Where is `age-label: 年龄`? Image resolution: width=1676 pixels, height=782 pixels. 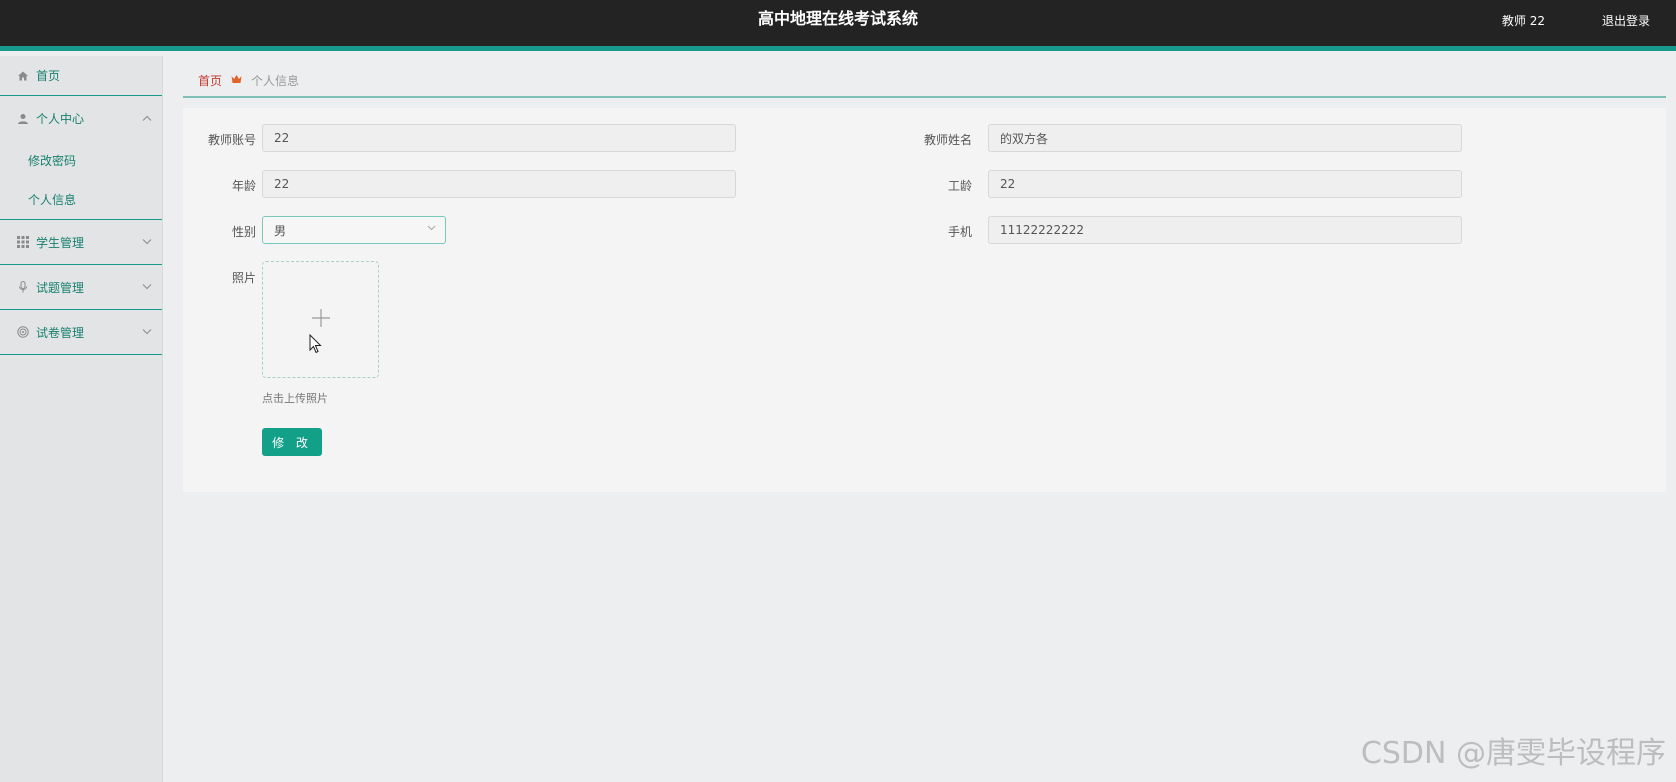 age-label: 年龄 is located at coordinates (243, 186).